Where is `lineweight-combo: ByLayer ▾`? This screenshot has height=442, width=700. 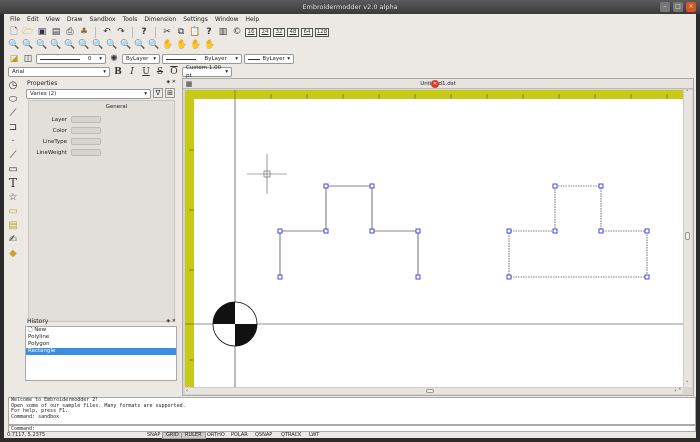 lineweight-combo: ByLayer ▾ is located at coordinates (269, 59).